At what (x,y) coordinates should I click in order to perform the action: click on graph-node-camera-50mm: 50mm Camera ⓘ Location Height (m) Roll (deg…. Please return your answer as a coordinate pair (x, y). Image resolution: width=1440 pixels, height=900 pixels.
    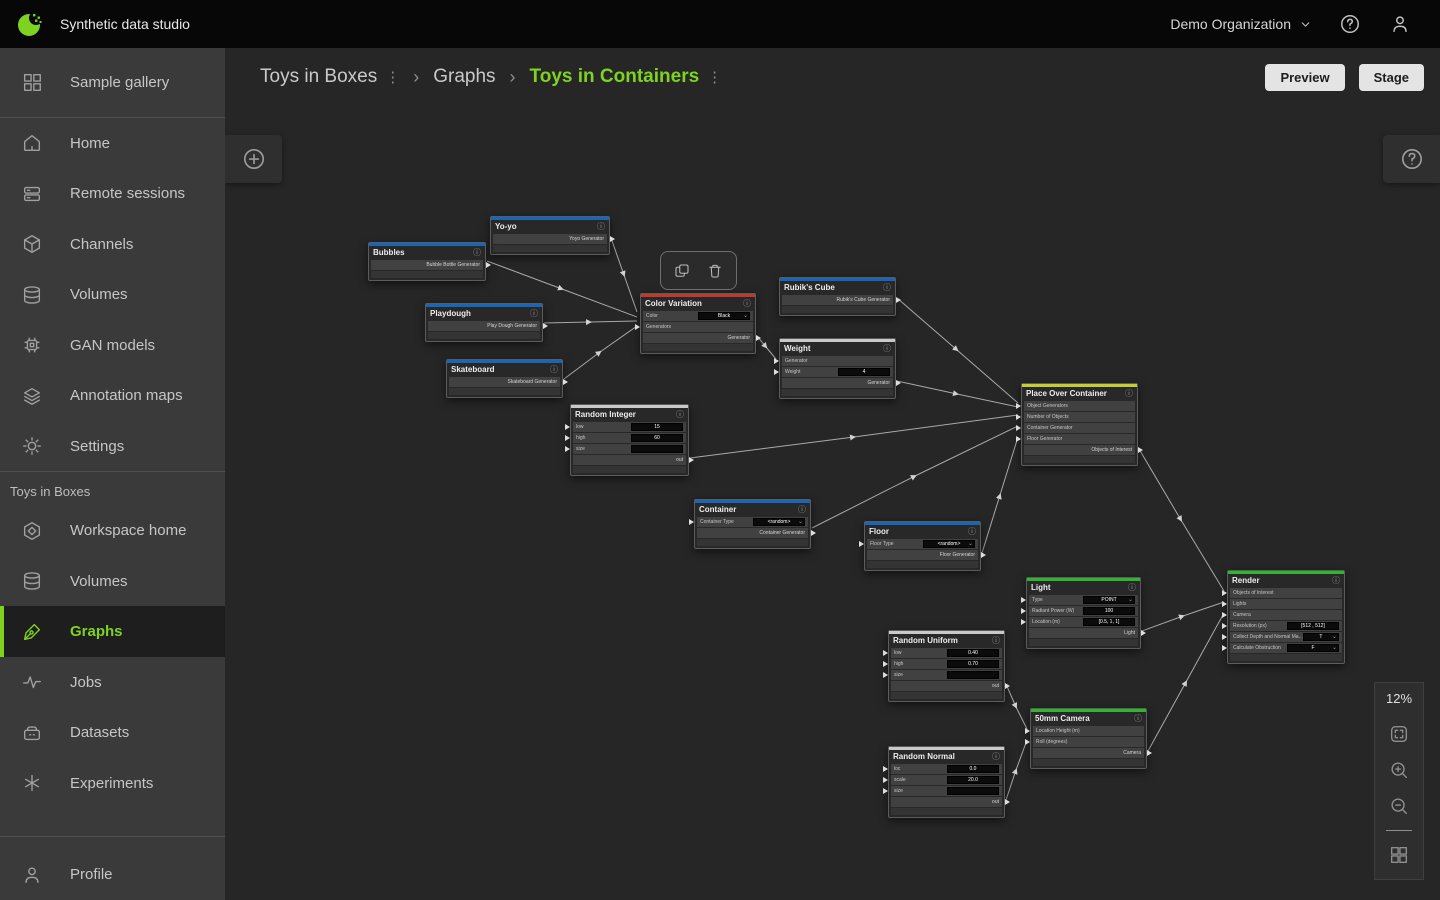
    Looking at the image, I should click on (1088, 738).